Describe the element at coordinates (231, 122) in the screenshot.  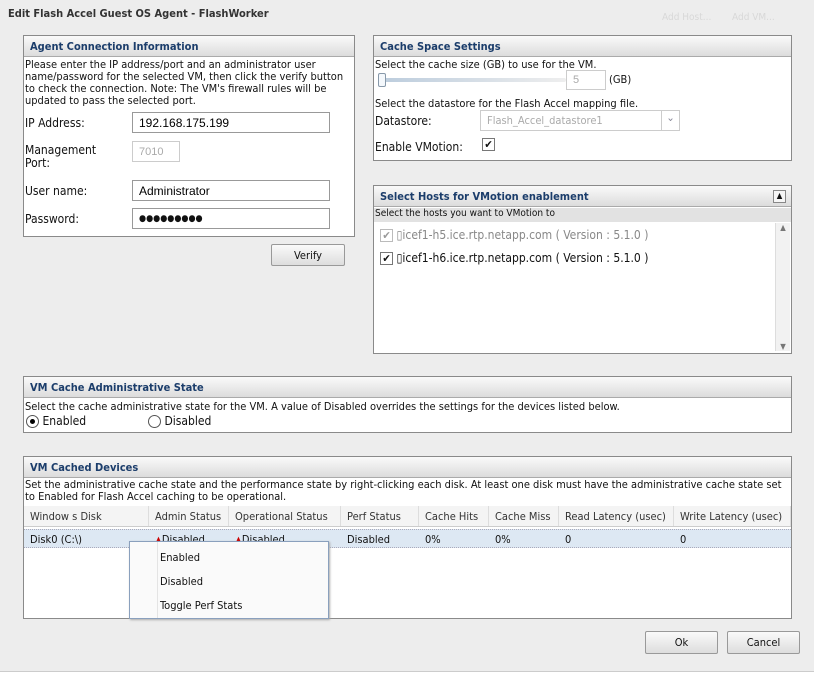
I see `ip-address-input` at that location.